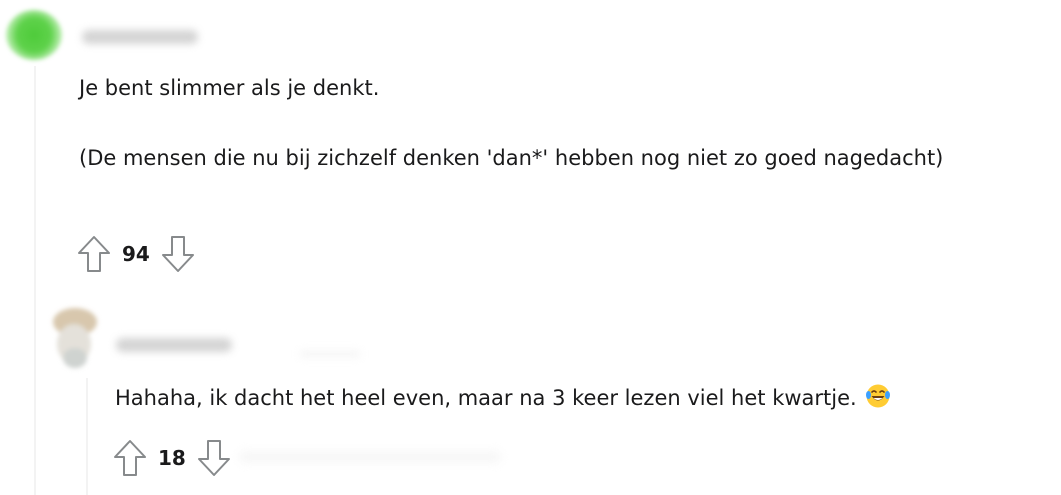  I want to click on vote-bar: 18, so click(172, 458).